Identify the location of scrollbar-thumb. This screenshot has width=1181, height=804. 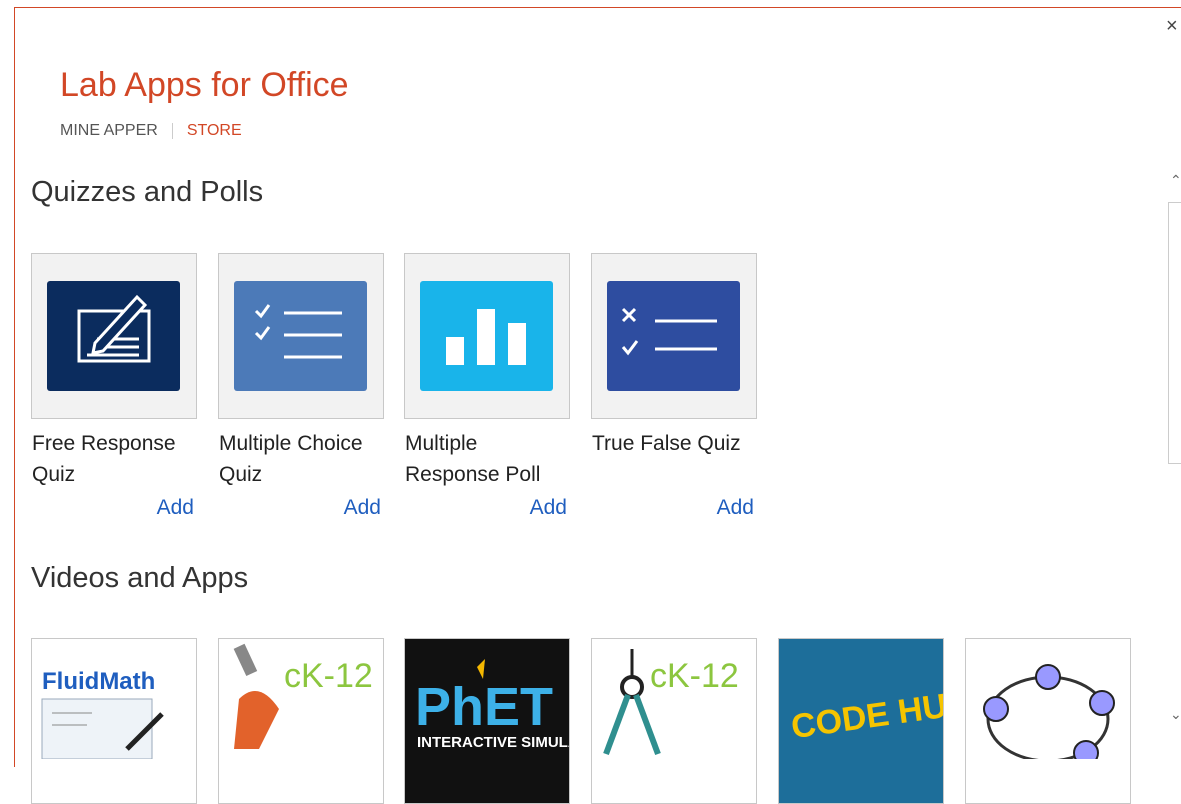
(1174, 333).